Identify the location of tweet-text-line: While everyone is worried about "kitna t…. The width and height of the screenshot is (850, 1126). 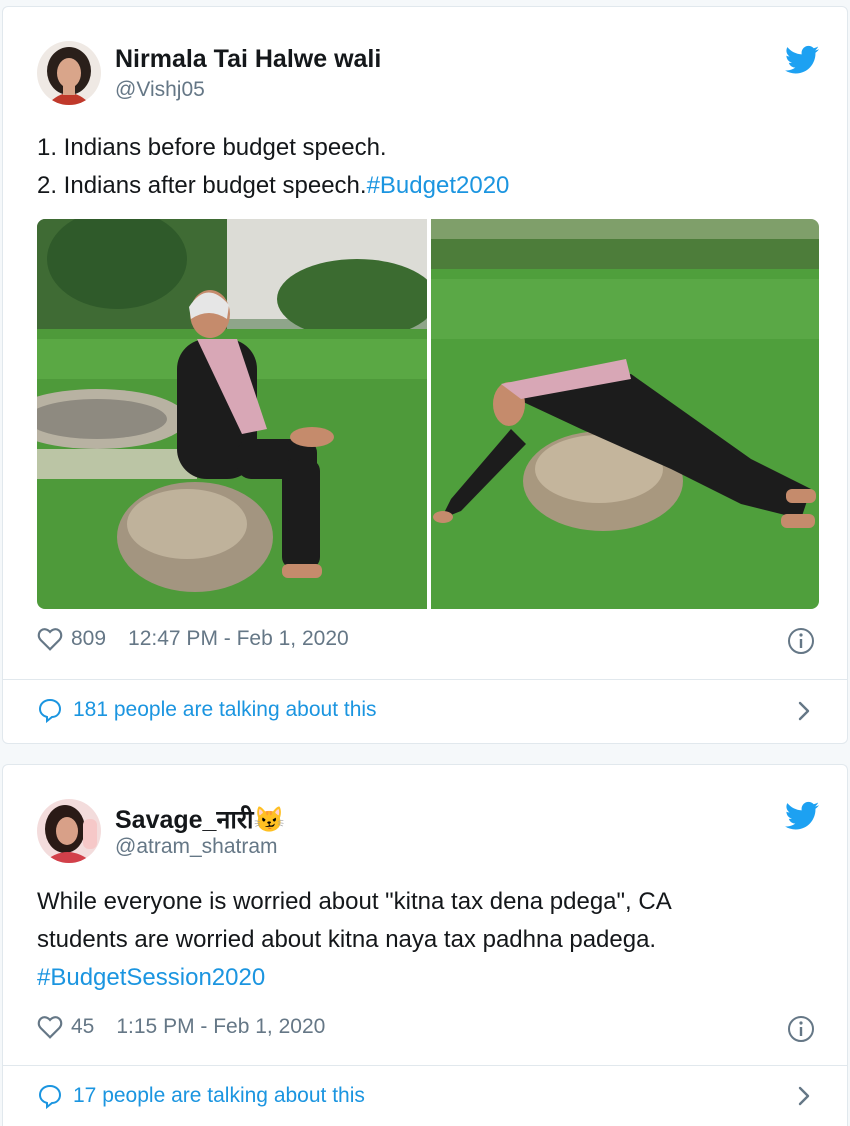
(354, 901).